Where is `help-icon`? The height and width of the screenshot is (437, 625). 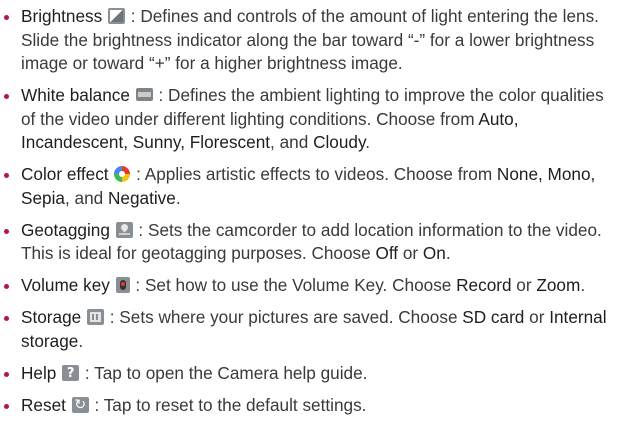 help-icon is located at coordinates (71, 373).